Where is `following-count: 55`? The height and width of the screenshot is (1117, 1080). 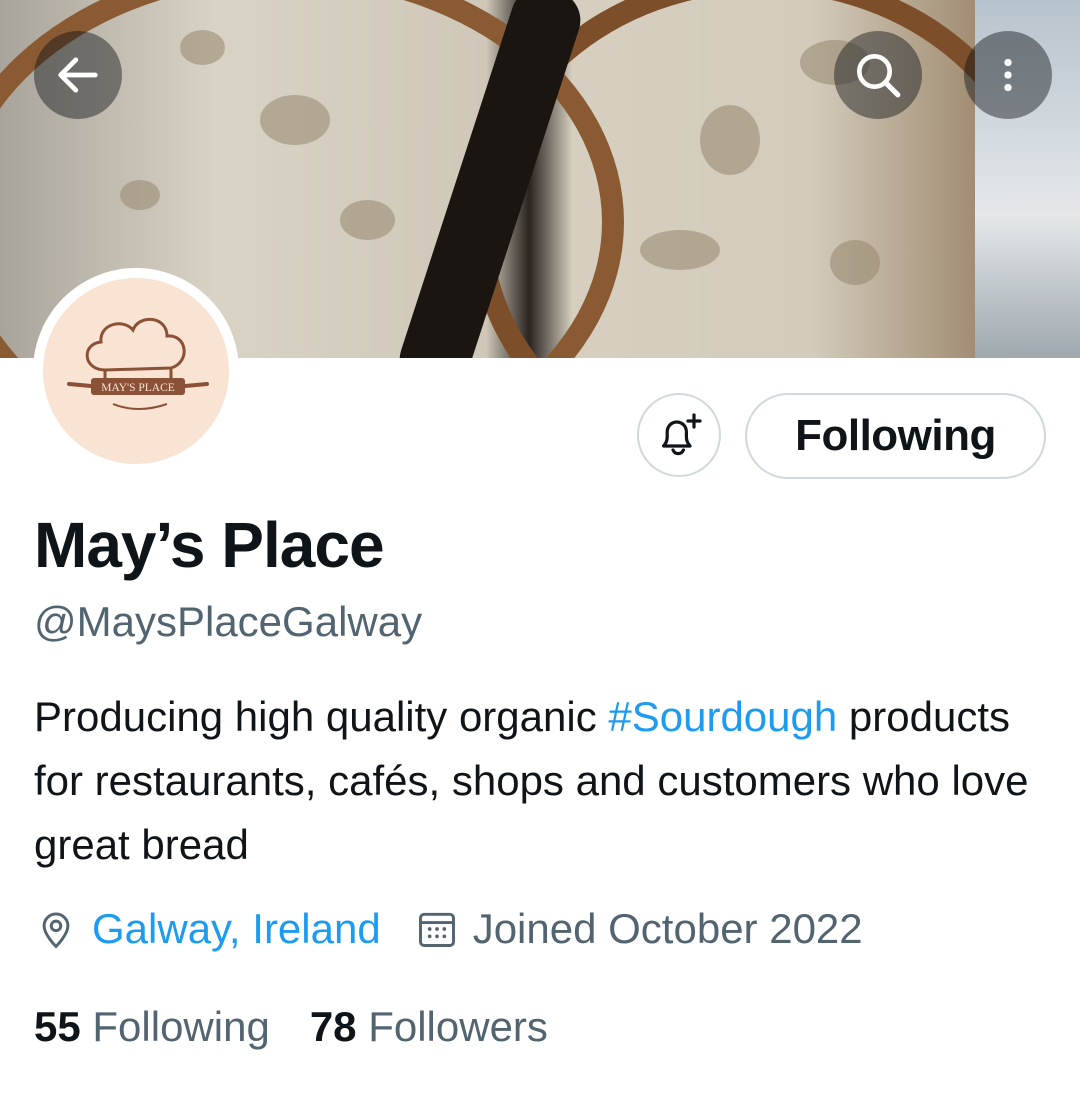 following-count: 55 is located at coordinates (57, 1026).